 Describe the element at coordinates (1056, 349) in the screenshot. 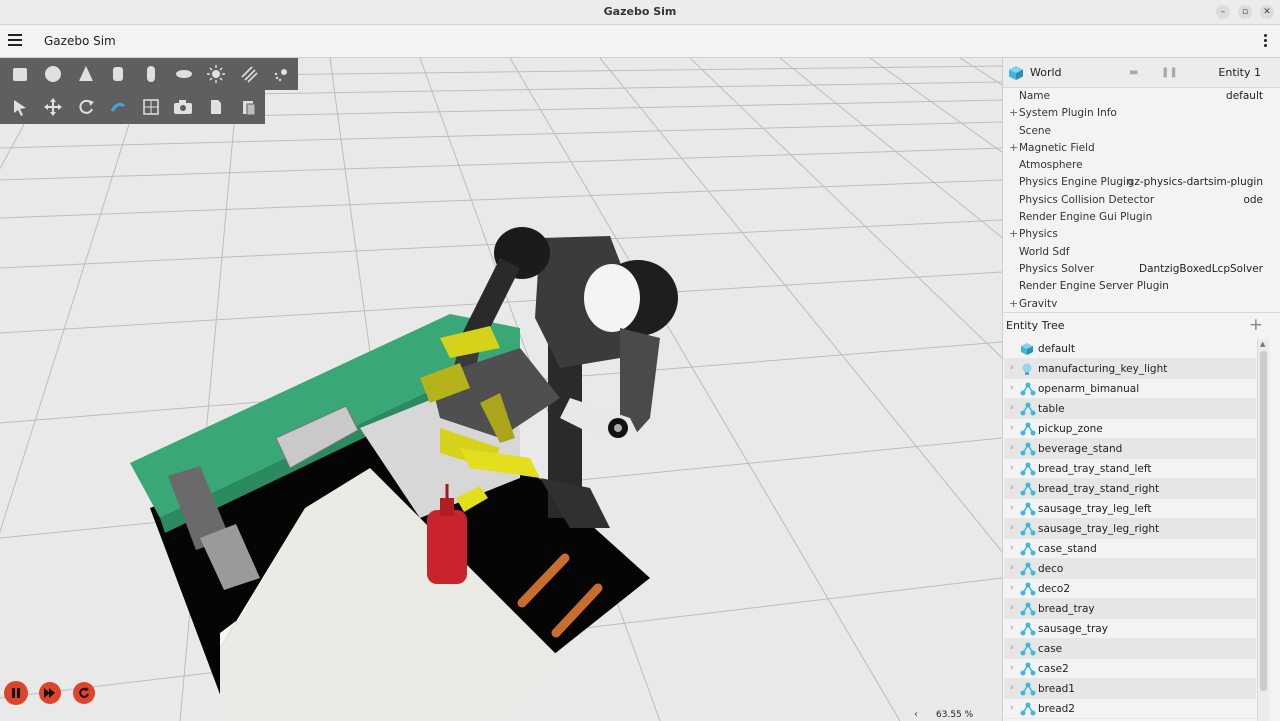

I see `entity-name: default` at that location.